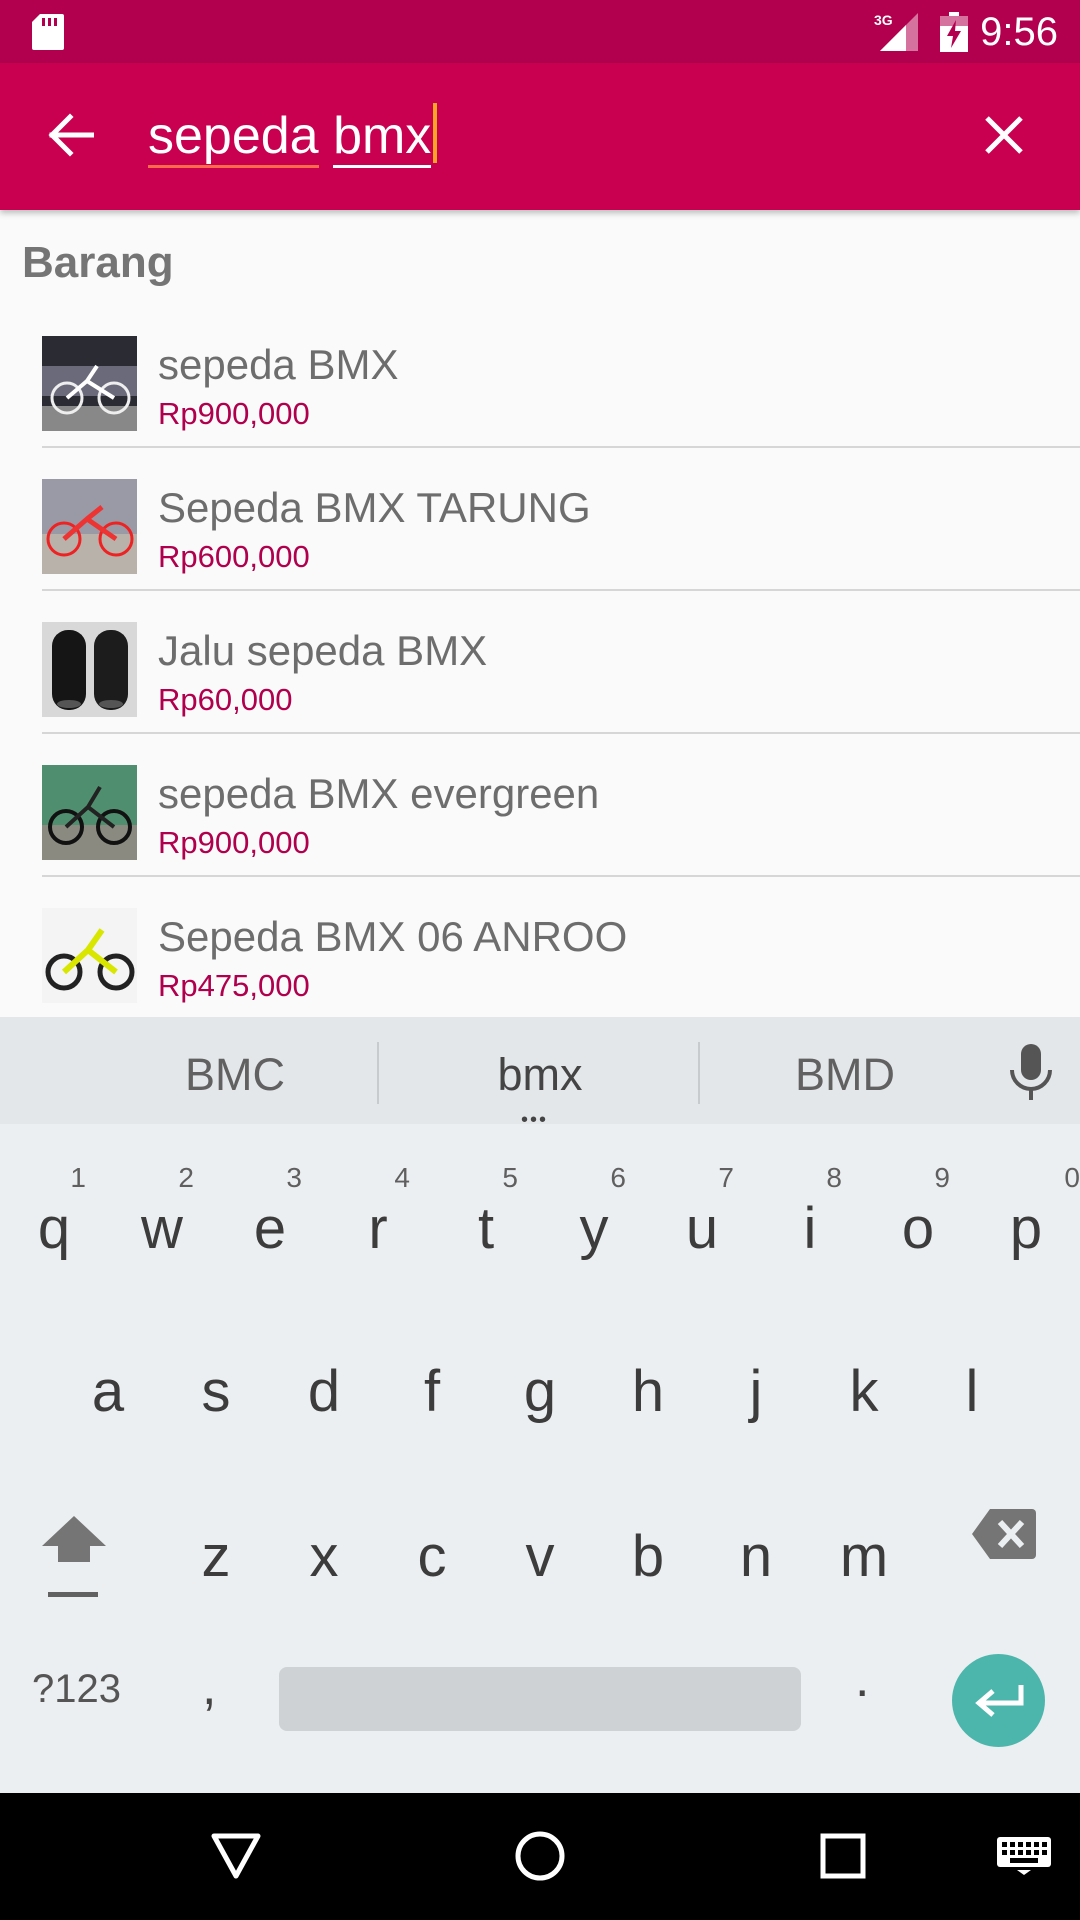  I want to click on suggestion-strip: BMC bmx ••• BMD, so click(540, 1074).